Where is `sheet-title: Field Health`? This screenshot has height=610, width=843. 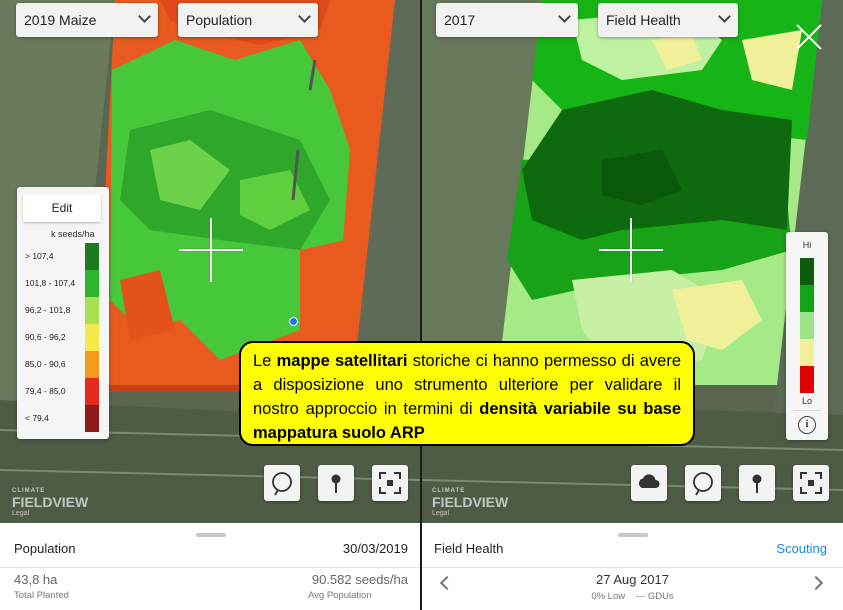
sheet-title: Field Health is located at coordinates (469, 548).